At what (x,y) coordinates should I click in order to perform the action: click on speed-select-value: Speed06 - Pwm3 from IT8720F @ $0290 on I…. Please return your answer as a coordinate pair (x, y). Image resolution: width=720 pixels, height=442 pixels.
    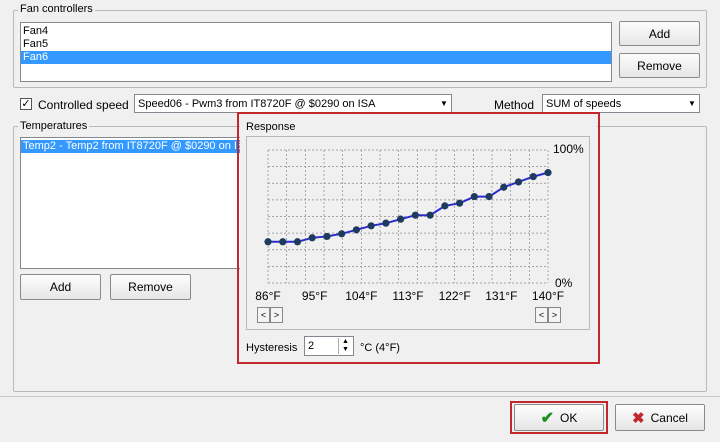
    Looking at the image, I should click on (257, 103).